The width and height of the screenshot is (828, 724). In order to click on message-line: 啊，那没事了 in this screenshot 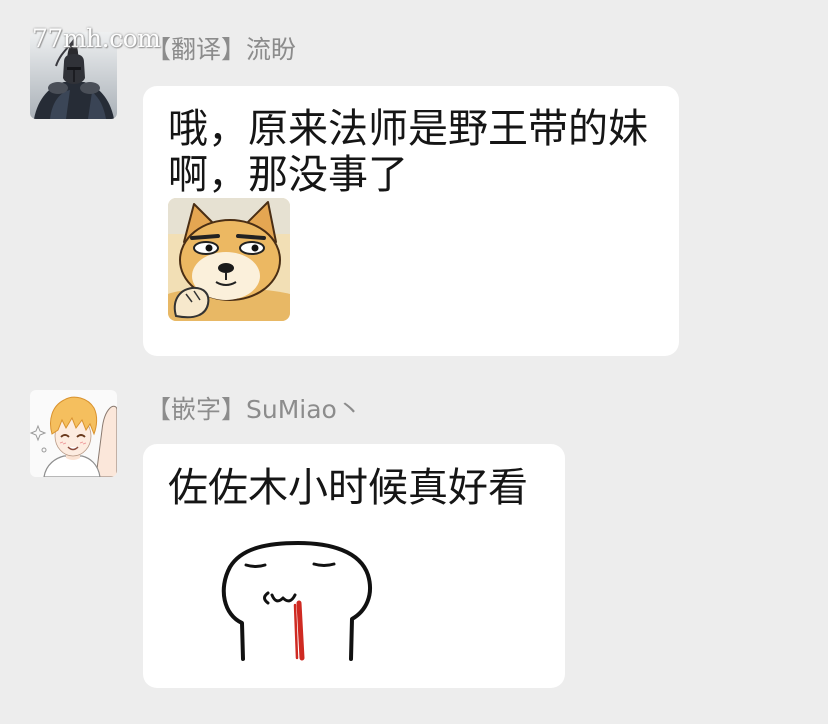, I will do `click(288, 175)`.